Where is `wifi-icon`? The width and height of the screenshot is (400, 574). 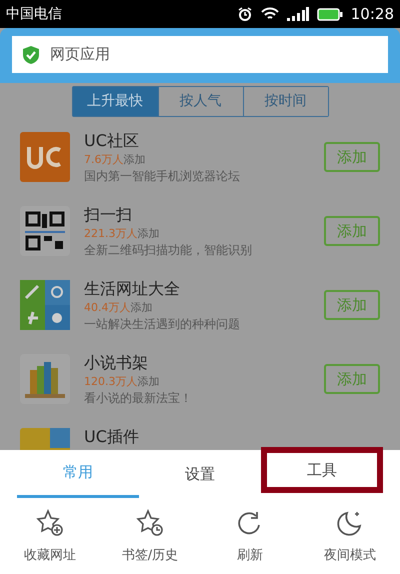 wifi-icon is located at coordinates (269, 14).